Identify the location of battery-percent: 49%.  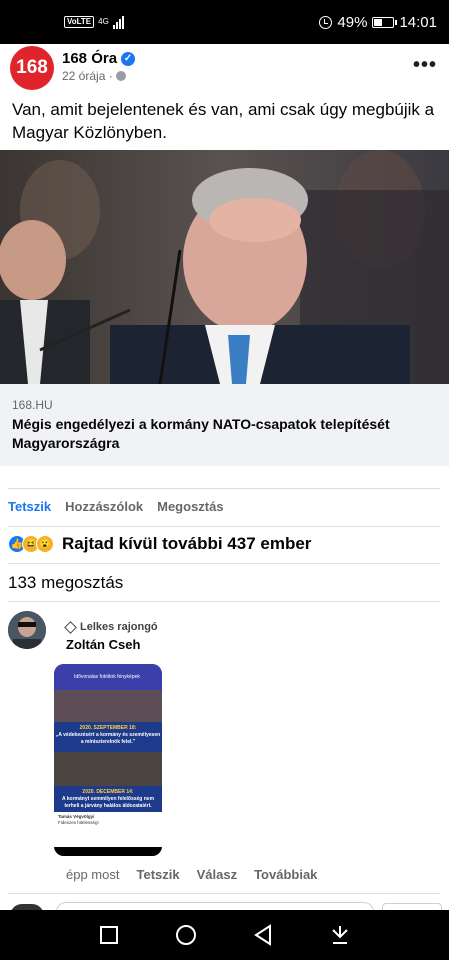
(352, 22).